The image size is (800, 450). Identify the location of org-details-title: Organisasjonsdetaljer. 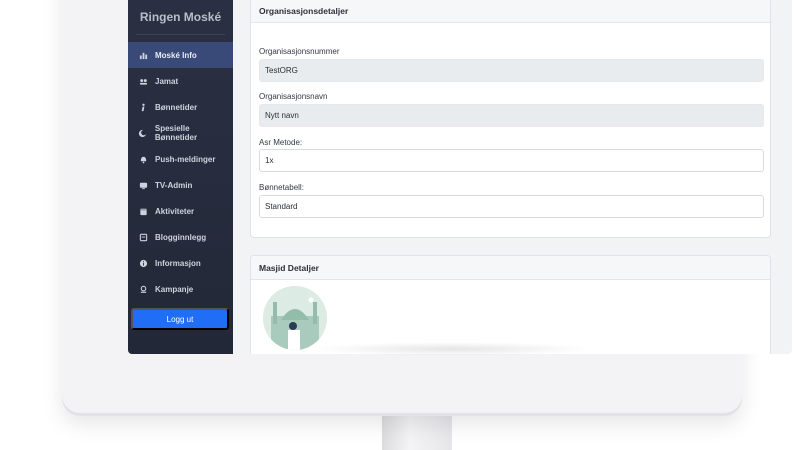
(510, 11).